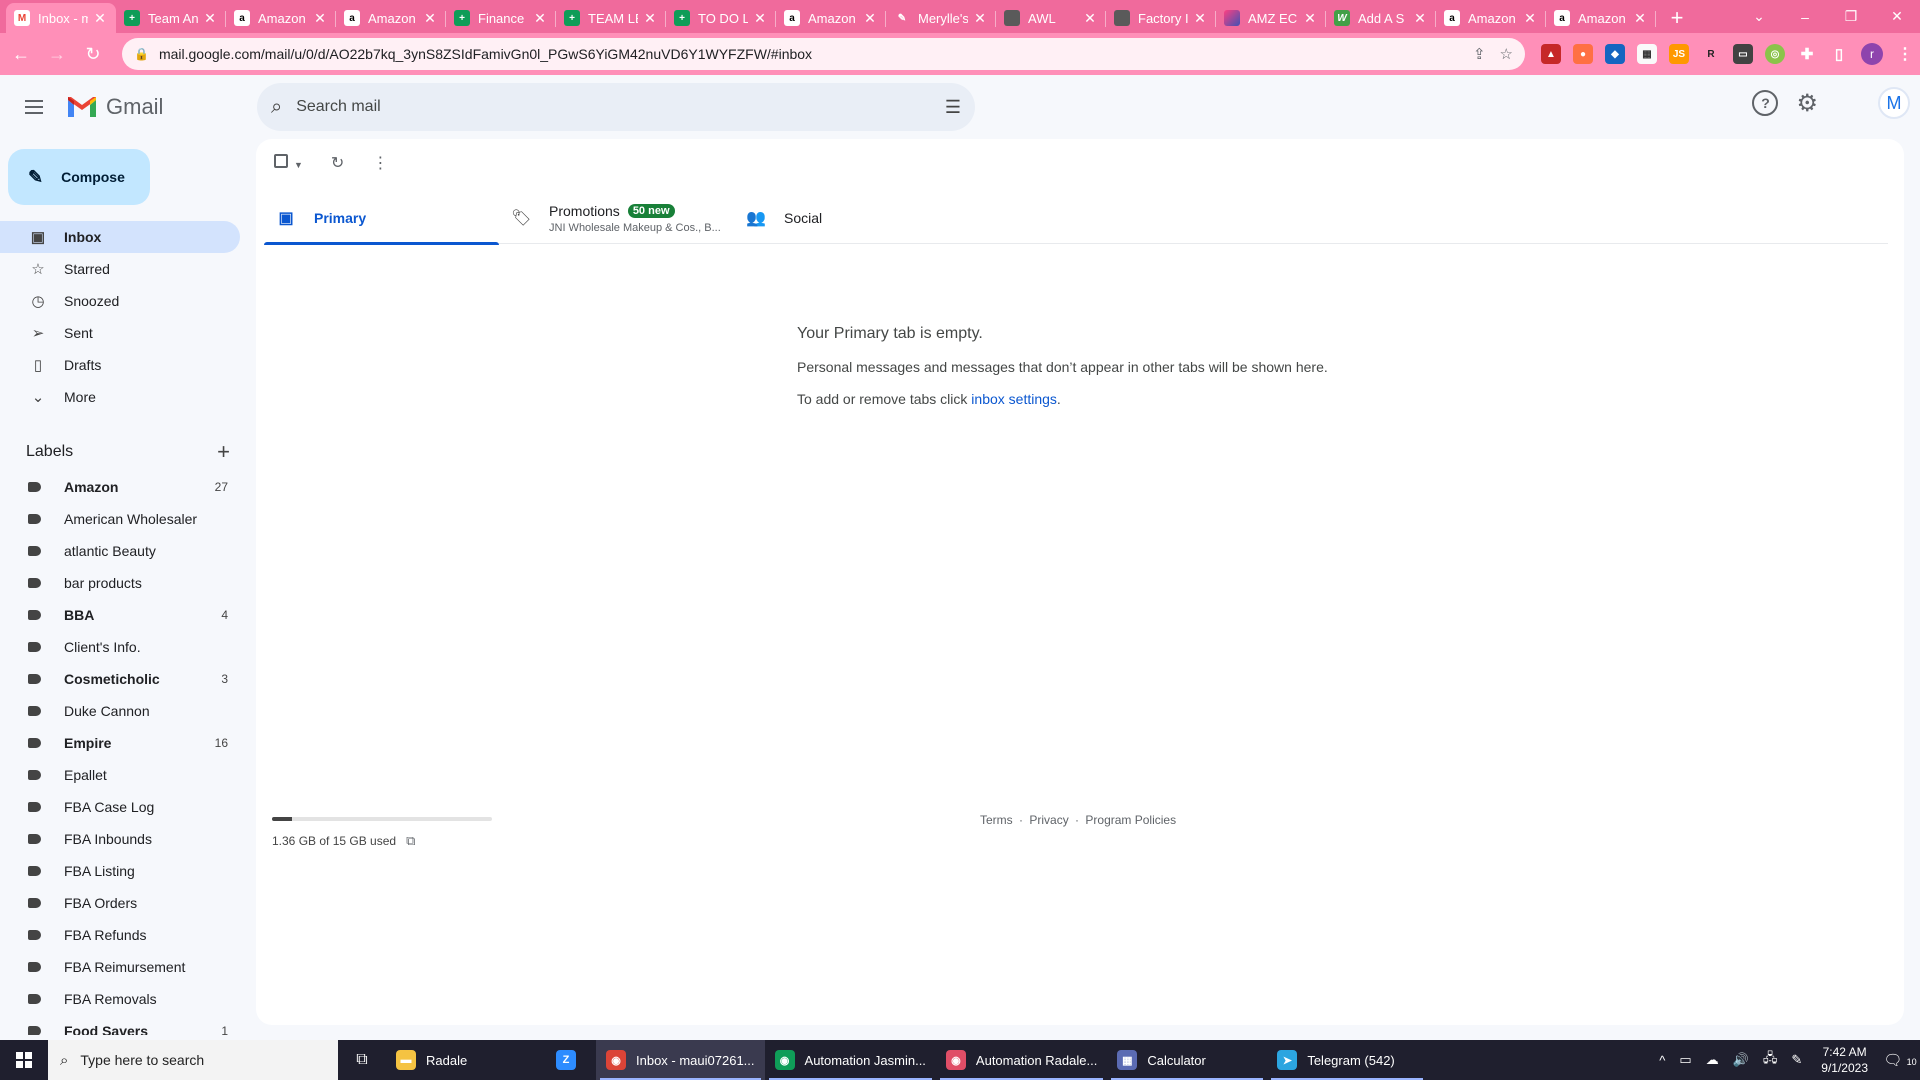 This screenshot has width=1920, height=1080. I want to click on bookmark-star-icon: ☆, so click(1506, 54).